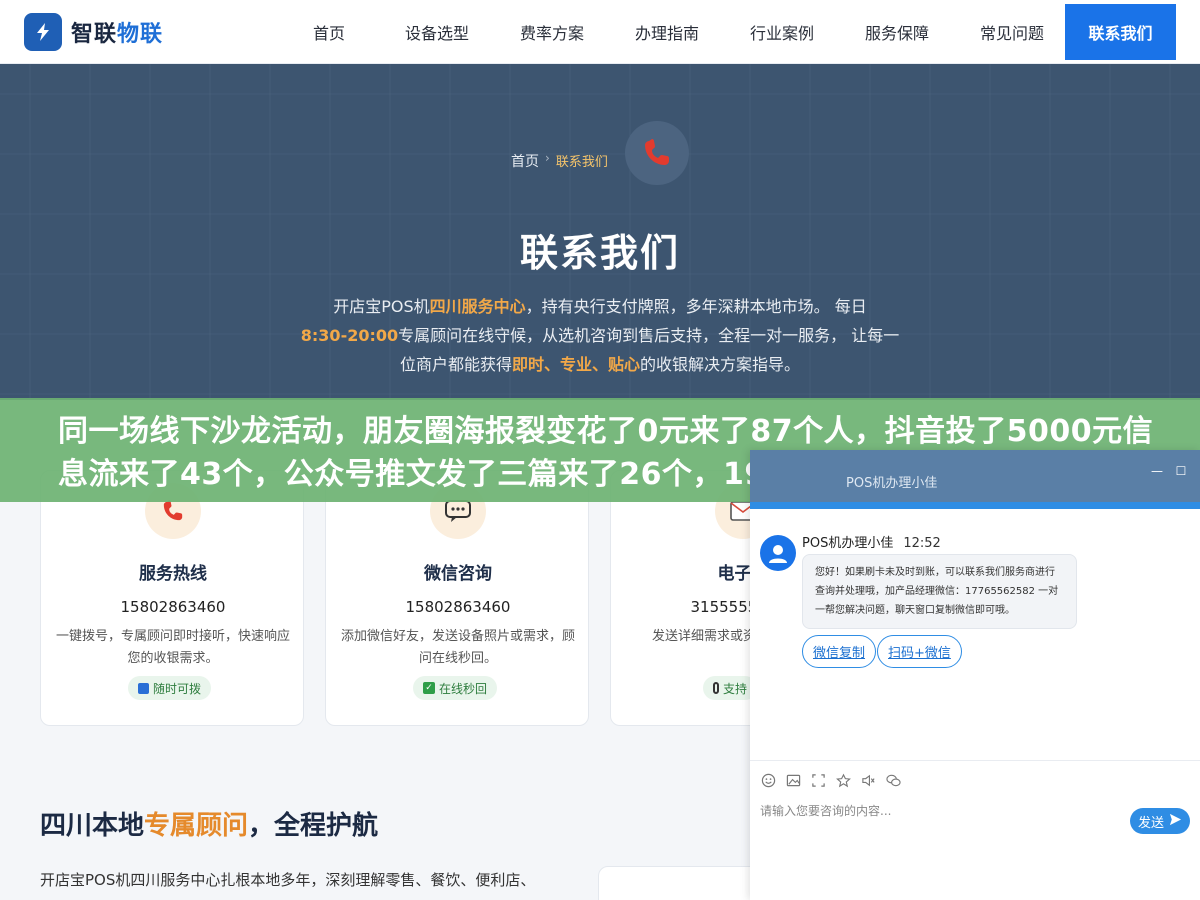 The image size is (1200, 900). What do you see at coordinates (552, 32) in the screenshot?
I see `nav-rate-plans: 费率方案` at bounding box center [552, 32].